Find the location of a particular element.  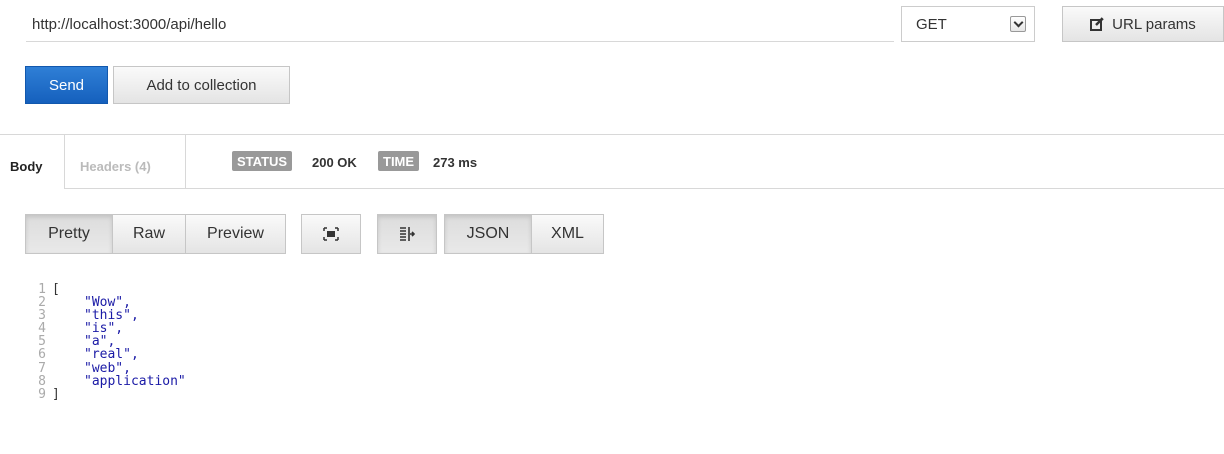

chevron-down-icon is located at coordinates (1018, 24).